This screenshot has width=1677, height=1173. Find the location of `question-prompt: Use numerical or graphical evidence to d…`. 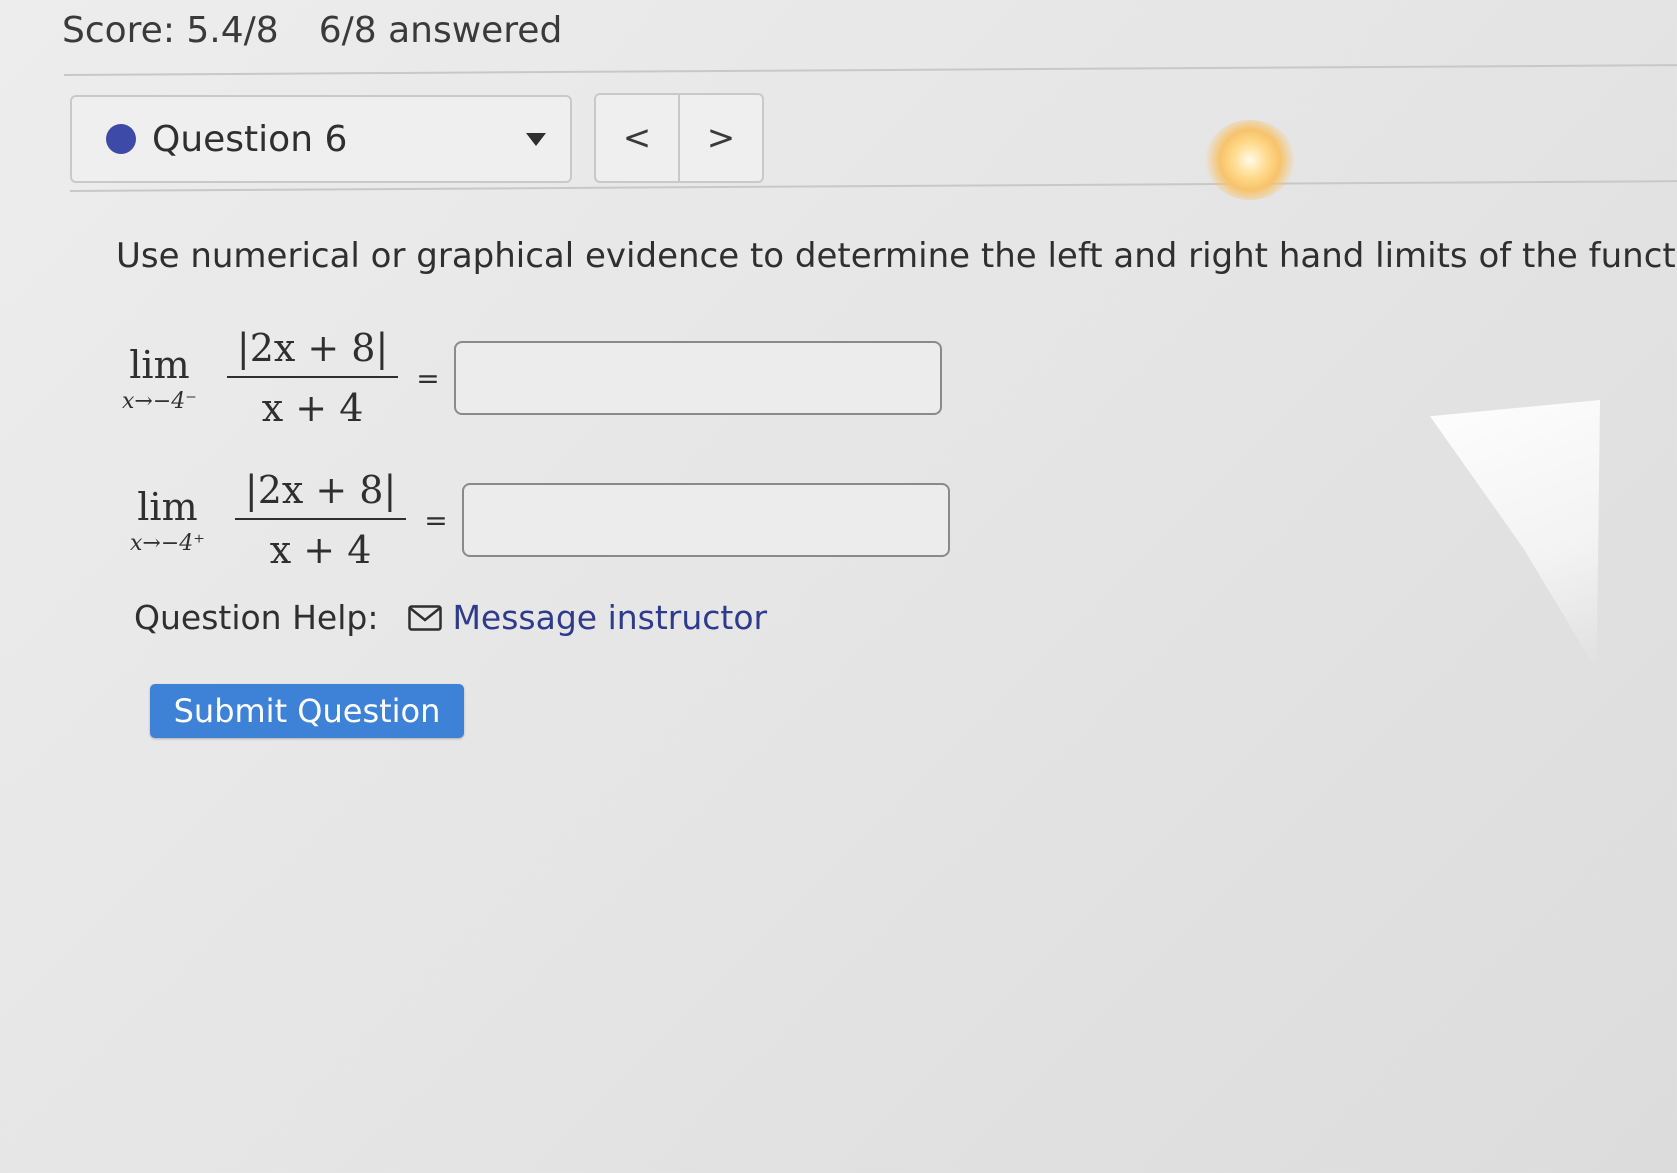

question-prompt: Use numerical or graphical evidence to d… is located at coordinates (896, 256).